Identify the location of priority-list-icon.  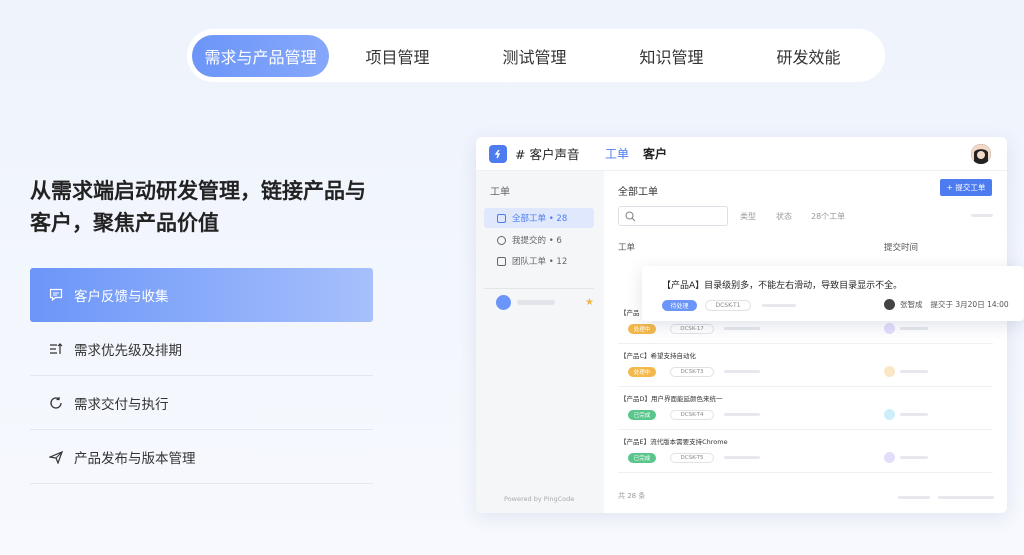
(56, 349).